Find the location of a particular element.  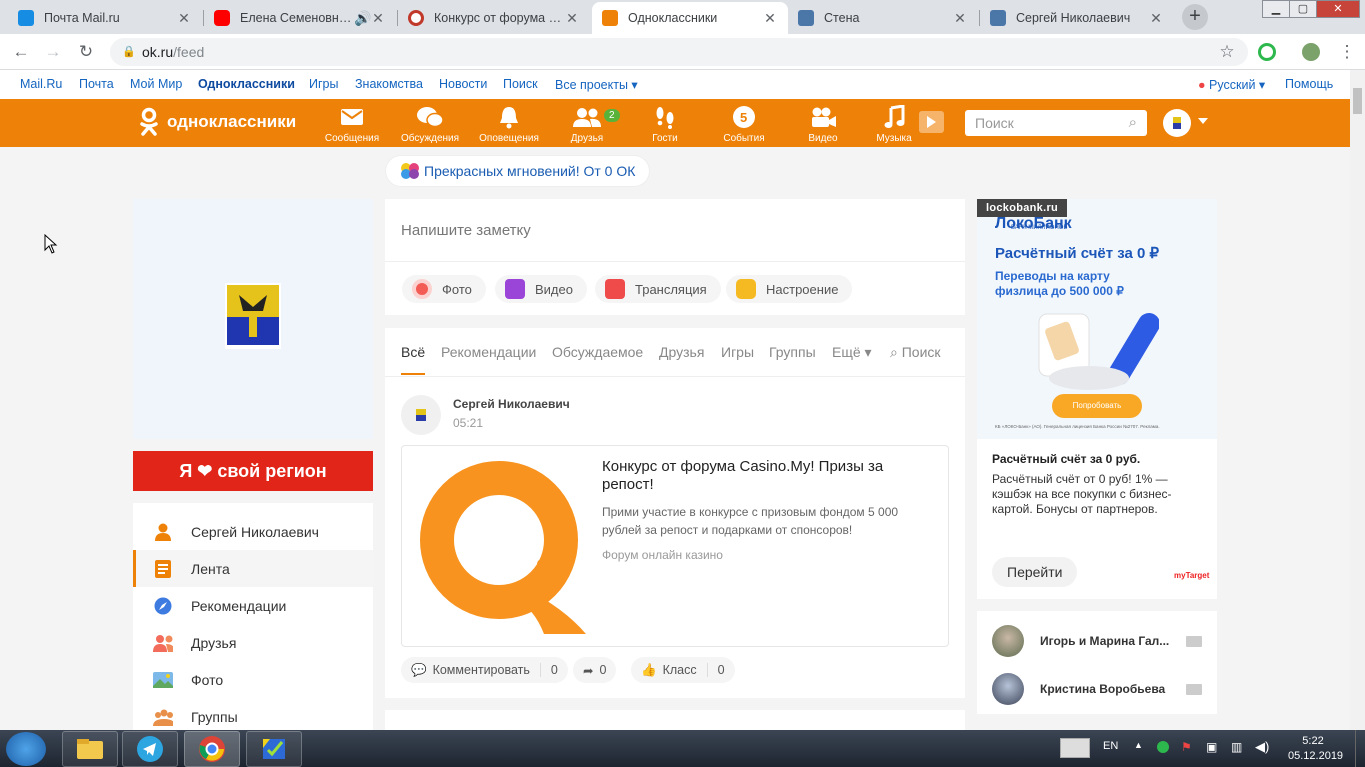

language-indicator: EN is located at coordinates (1110, 746).